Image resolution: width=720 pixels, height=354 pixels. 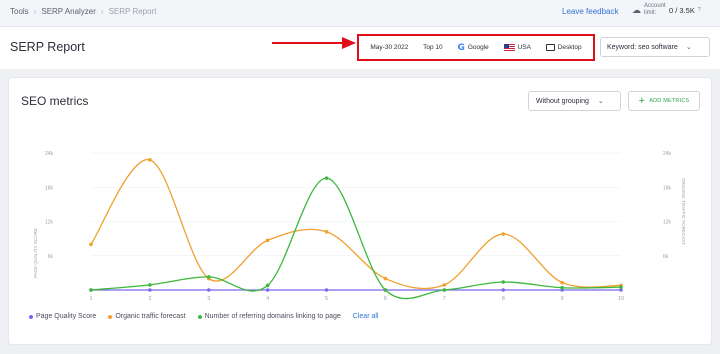 I want to click on x-tick-label: 5, so click(x=326, y=299).